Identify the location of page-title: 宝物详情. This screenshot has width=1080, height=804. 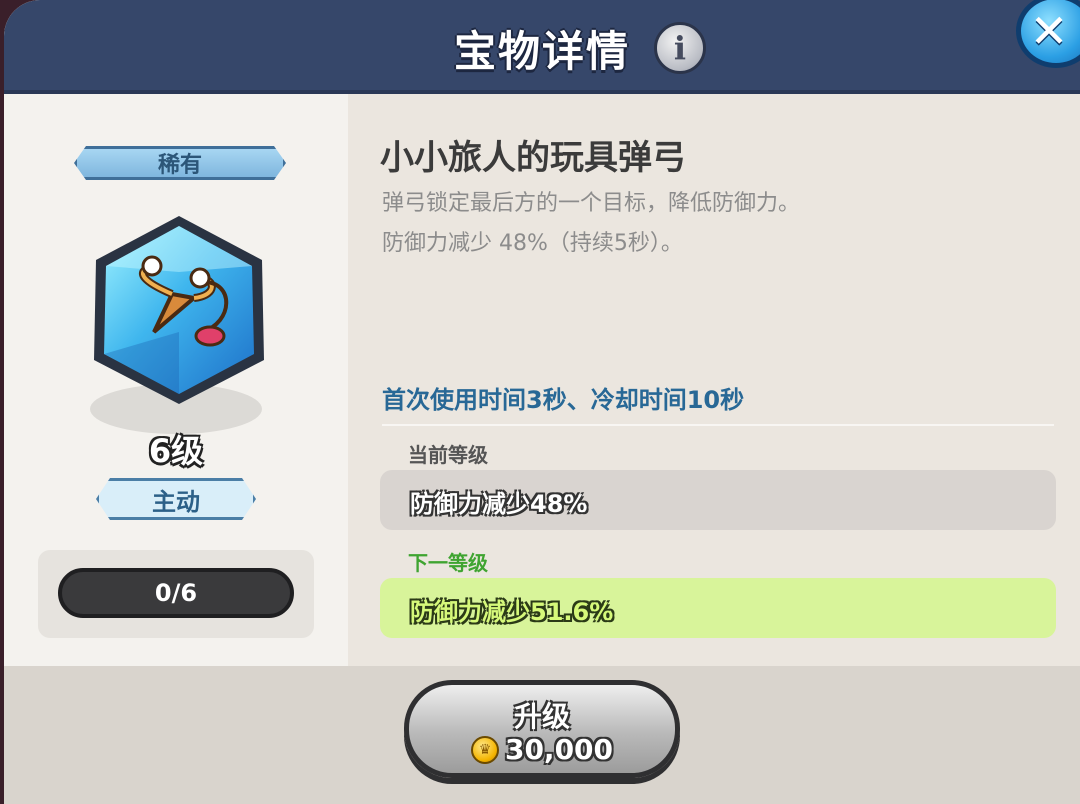
(541, 51).